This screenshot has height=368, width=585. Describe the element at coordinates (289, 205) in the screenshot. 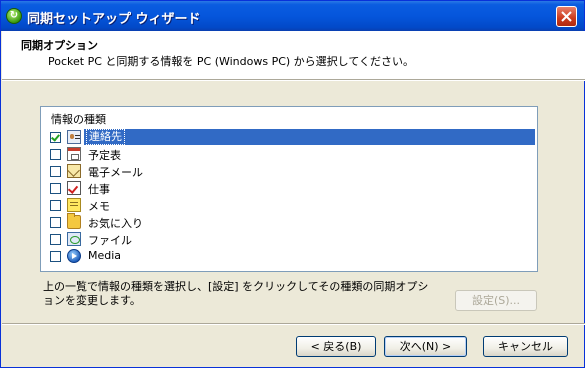

I see `list-item: メモ` at that location.